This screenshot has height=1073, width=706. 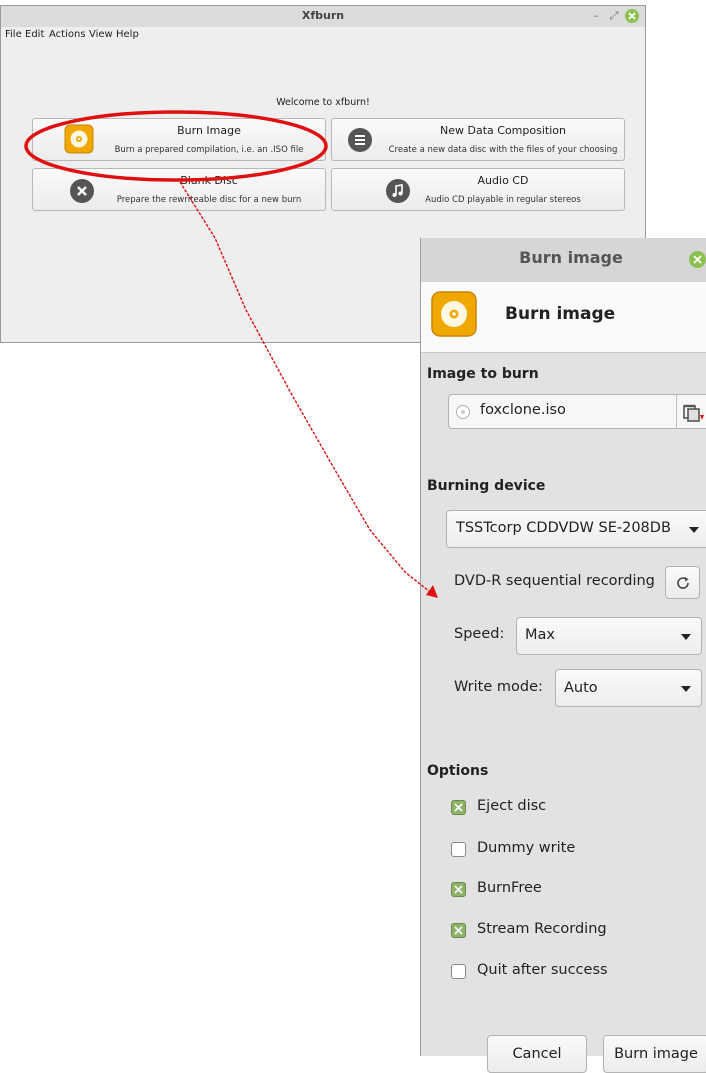 What do you see at coordinates (209, 130) in the screenshot?
I see `burn-image-title: Burn Image` at bounding box center [209, 130].